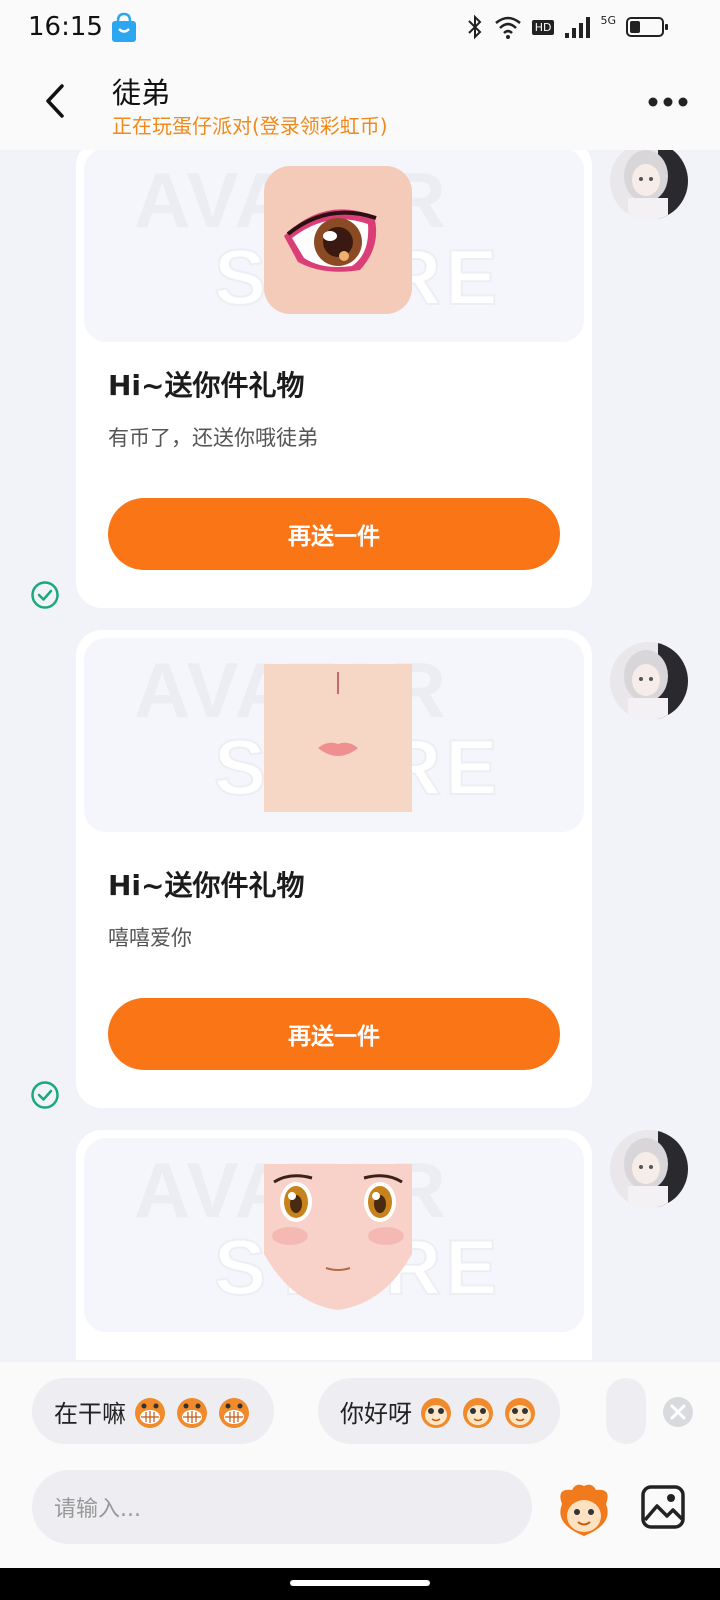 The width and height of the screenshot is (720, 1600). Describe the element at coordinates (338, 1237) in the screenshot. I see `gift-anime-face-thumbnail` at that location.